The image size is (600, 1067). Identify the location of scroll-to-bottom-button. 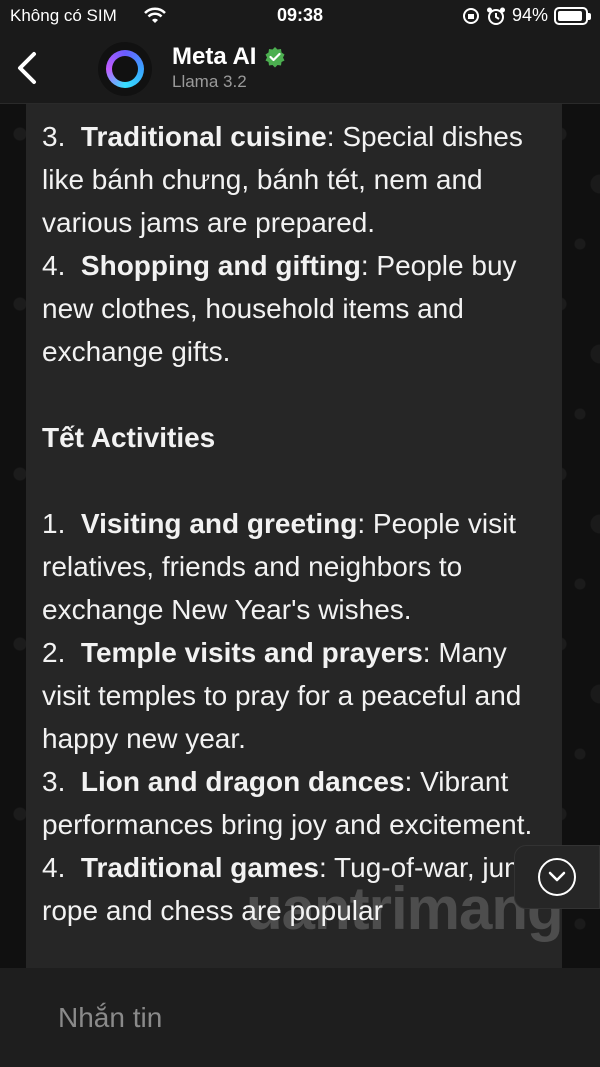
(557, 877).